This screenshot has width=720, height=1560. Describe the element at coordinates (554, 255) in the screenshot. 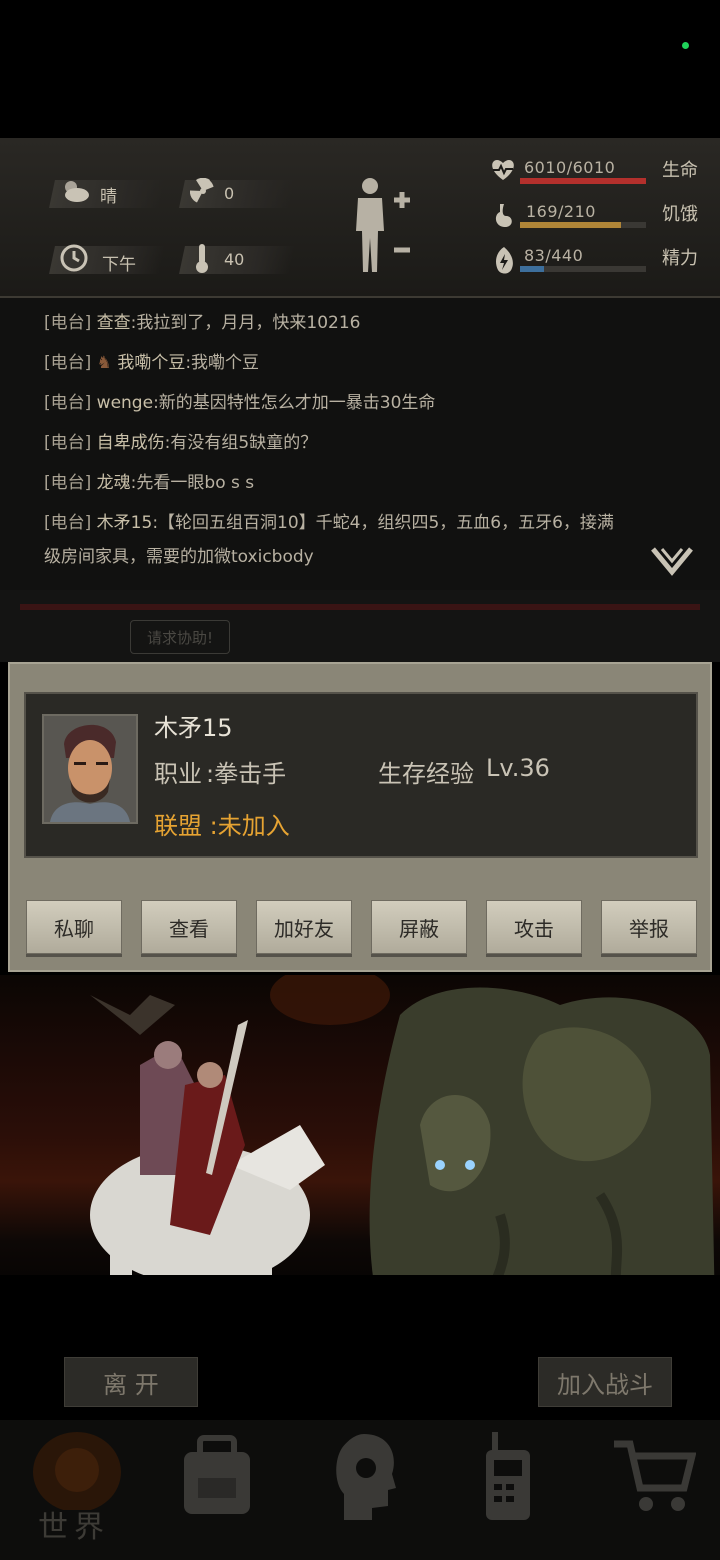

I see `energy-label: 83/440` at that location.